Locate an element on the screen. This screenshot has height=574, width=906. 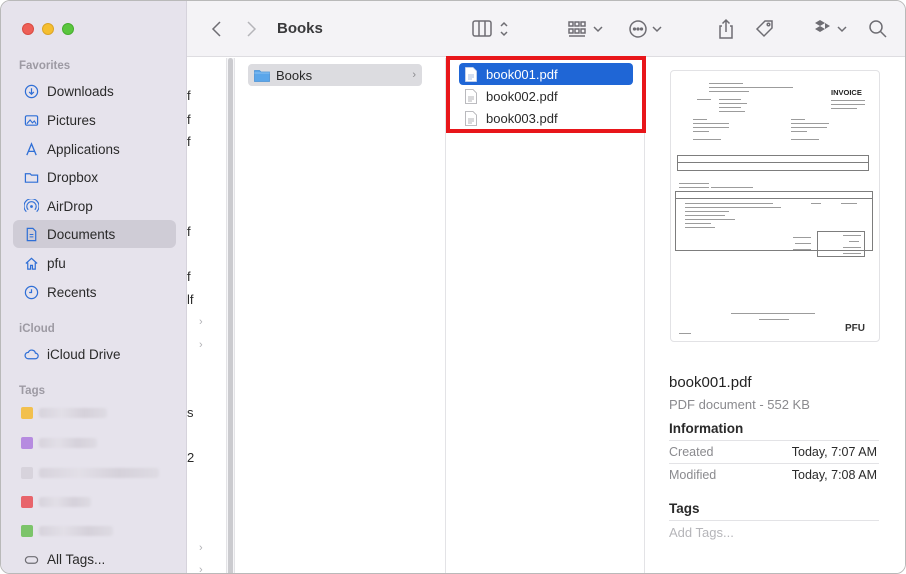
action-menu-button is located at coordinates (647, 29).